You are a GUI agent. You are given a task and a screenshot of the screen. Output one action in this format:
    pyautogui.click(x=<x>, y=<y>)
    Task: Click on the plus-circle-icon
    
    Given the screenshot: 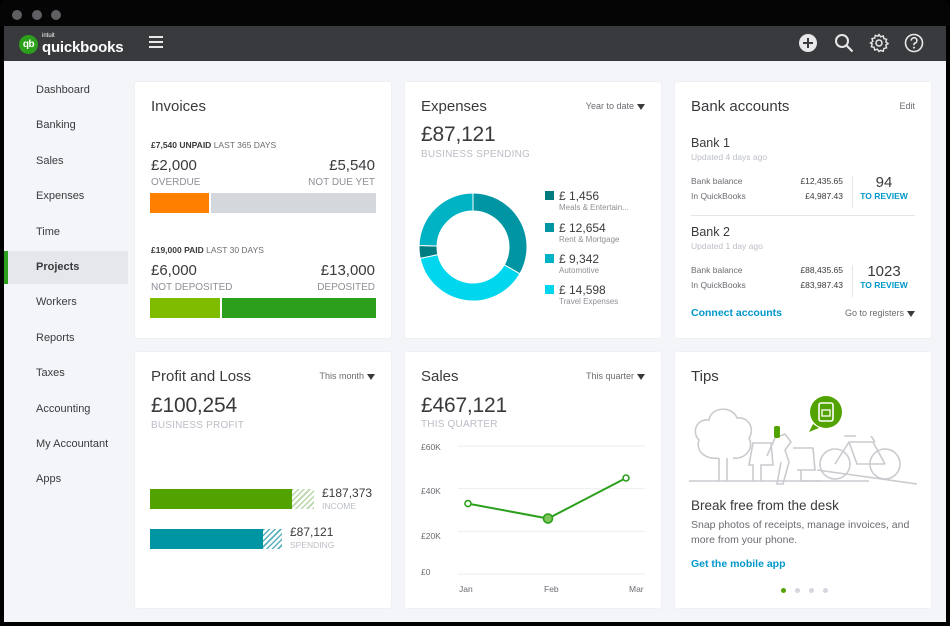 What is the action you would take?
    pyautogui.click(x=808, y=43)
    